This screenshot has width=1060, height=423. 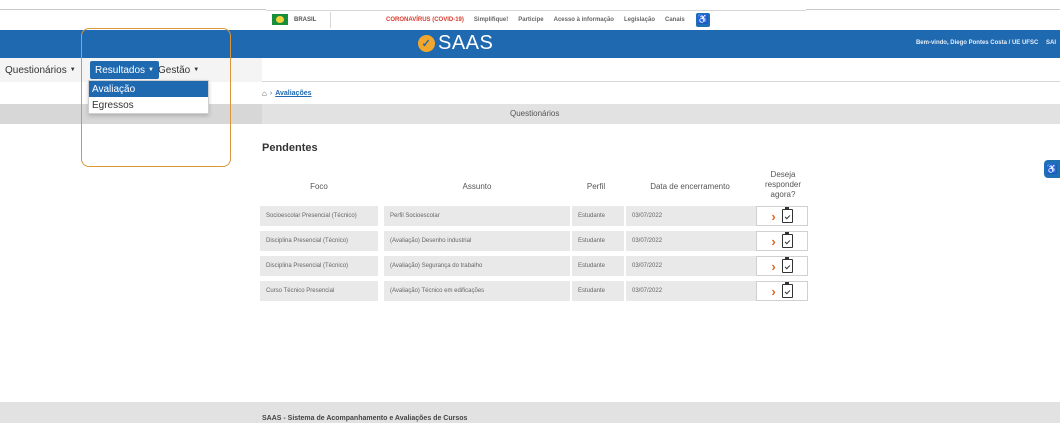 What do you see at coordinates (783, 184) in the screenshot?
I see `col-deseja: Deseja responder agora?` at bounding box center [783, 184].